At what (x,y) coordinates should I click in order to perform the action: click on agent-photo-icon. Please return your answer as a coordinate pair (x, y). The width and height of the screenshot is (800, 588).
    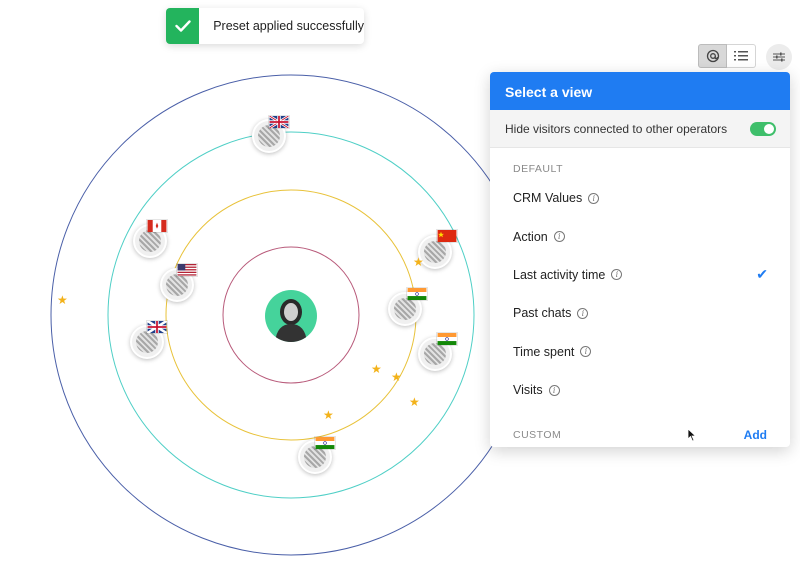
    Looking at the image, I should click on (291, 320).